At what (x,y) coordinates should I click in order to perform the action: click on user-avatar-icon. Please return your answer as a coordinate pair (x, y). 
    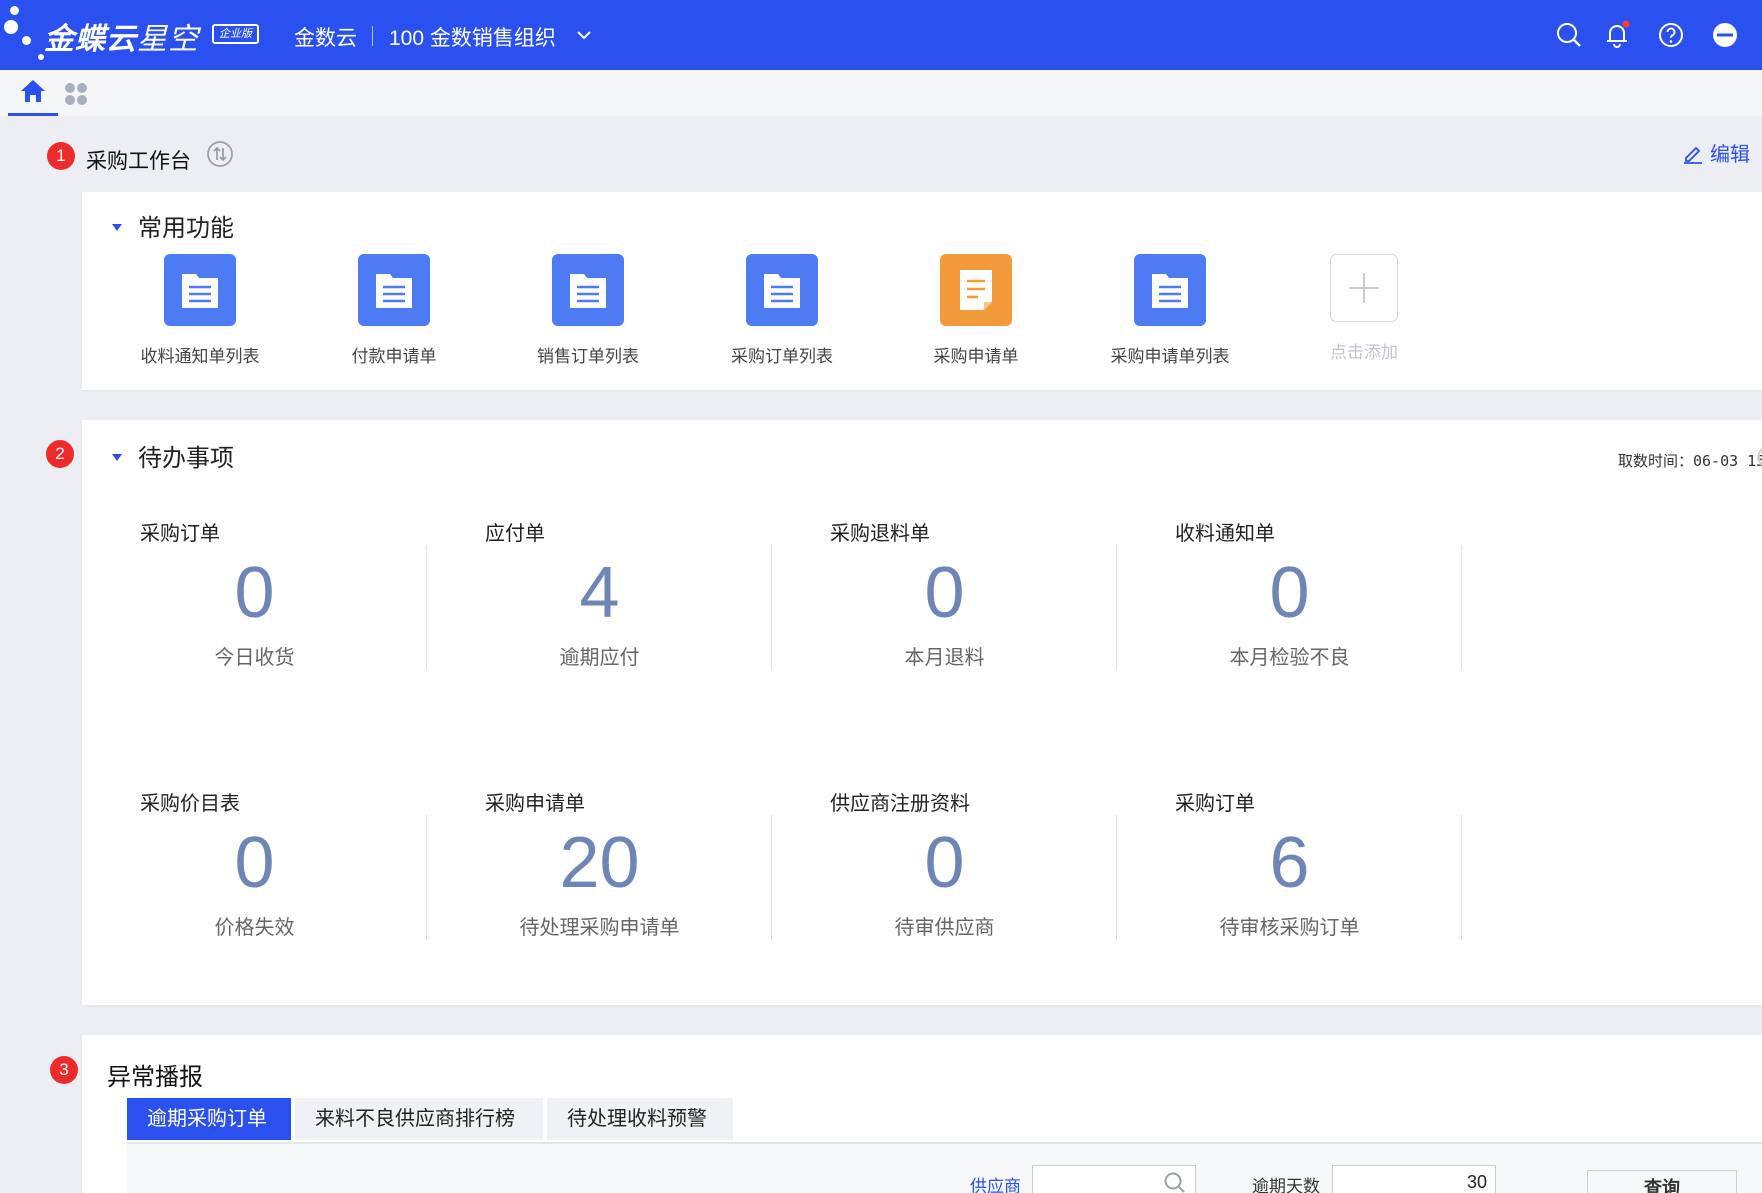
    Looking at the image, I should click on (1725, 35).